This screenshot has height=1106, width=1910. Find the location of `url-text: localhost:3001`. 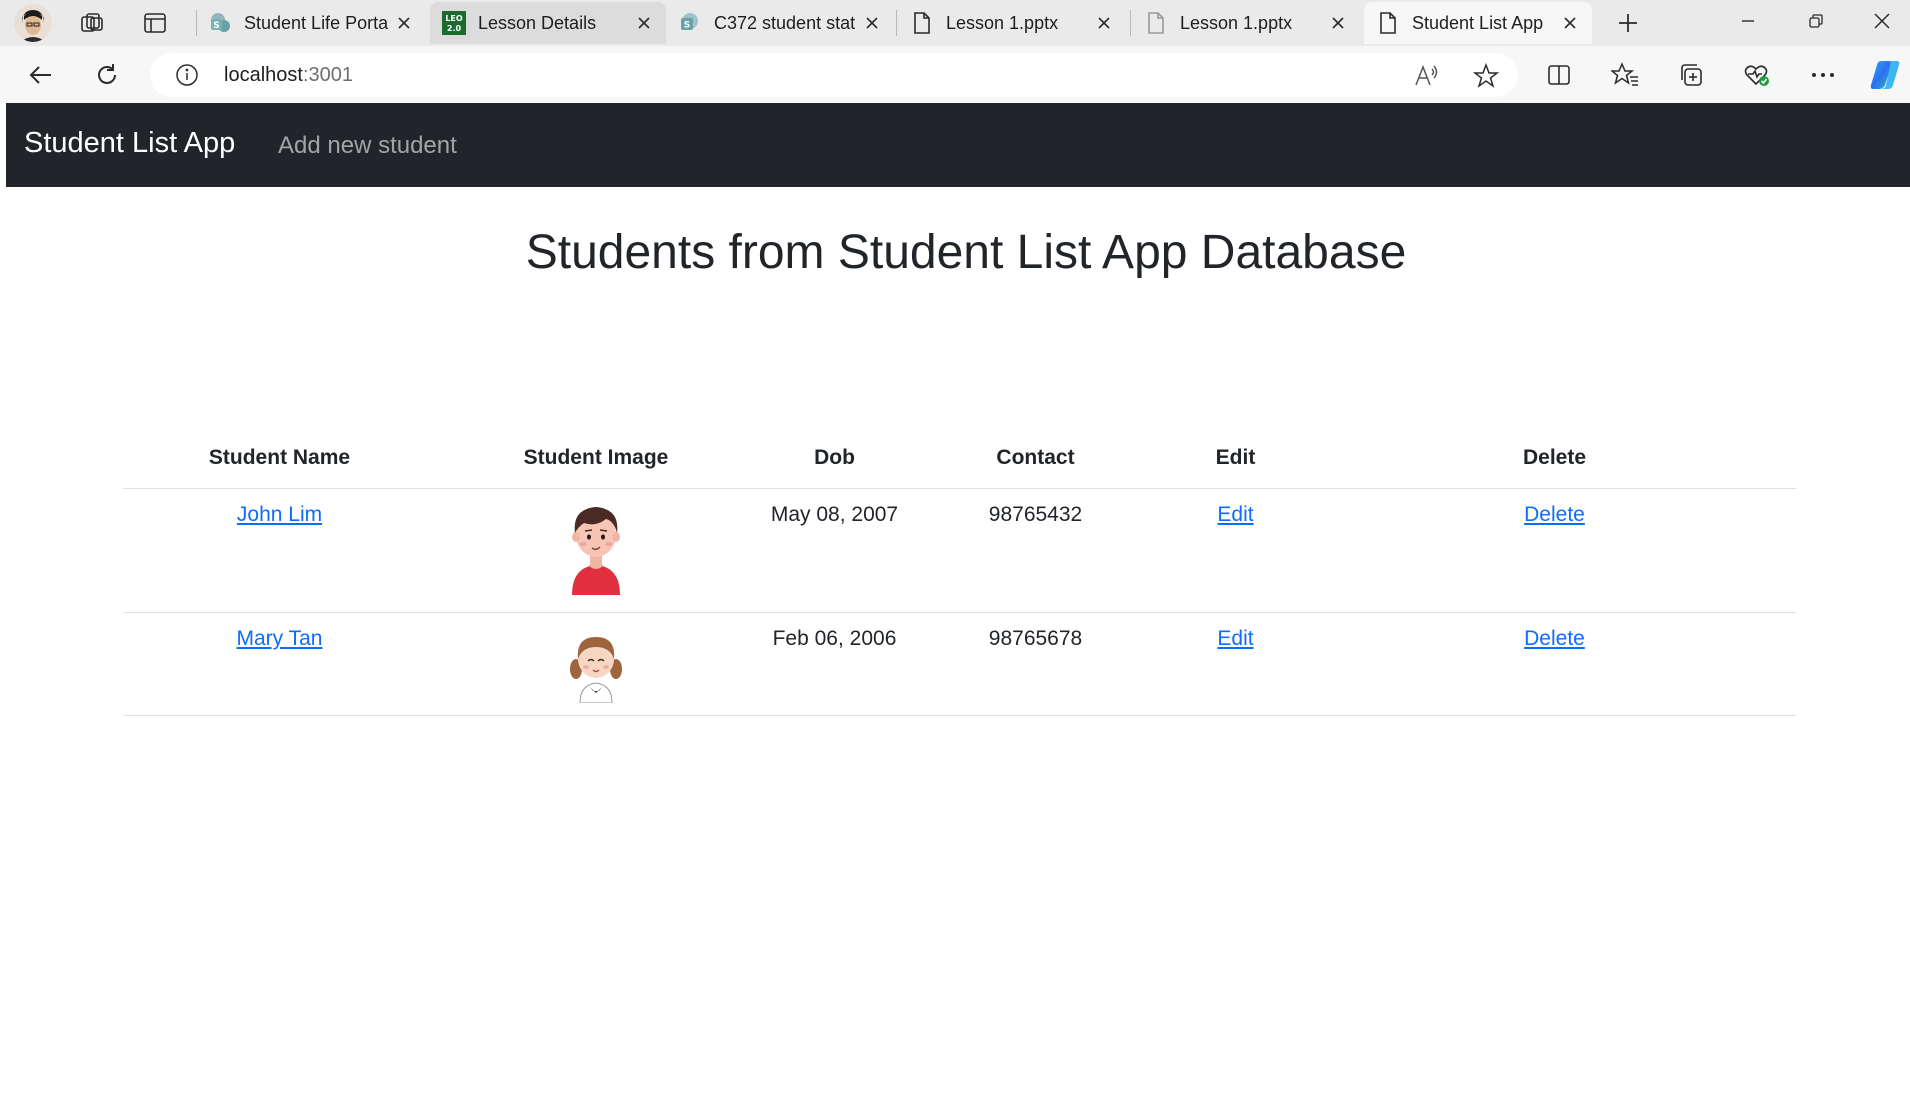

url-text: localhost:3001 is located at coordinates (288, 75).